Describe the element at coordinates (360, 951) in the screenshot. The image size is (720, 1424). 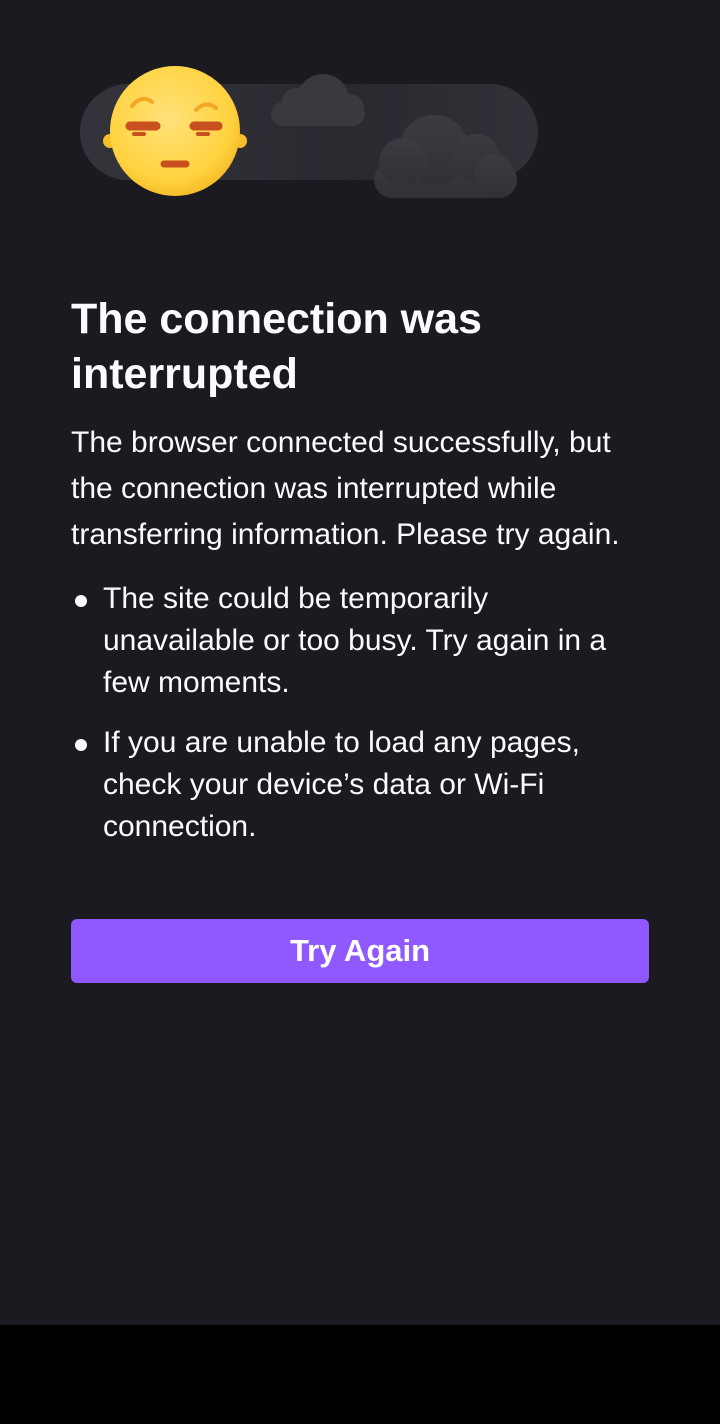
I see `try-again-button: Try Again` at that location.